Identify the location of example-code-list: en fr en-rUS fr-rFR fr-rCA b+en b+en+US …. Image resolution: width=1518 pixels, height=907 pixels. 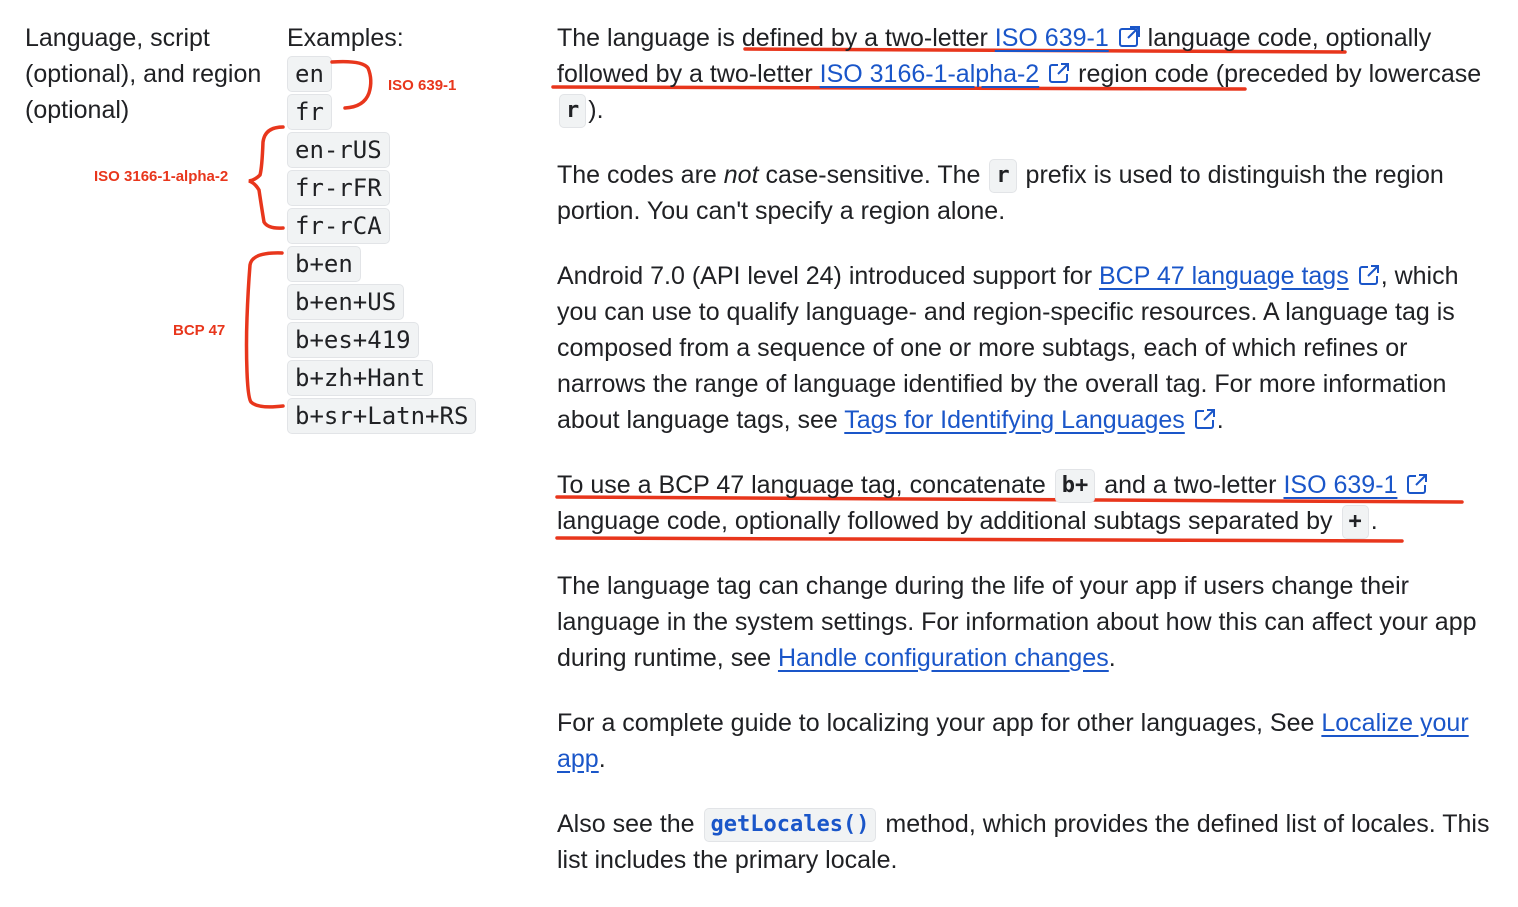
(382, 246).